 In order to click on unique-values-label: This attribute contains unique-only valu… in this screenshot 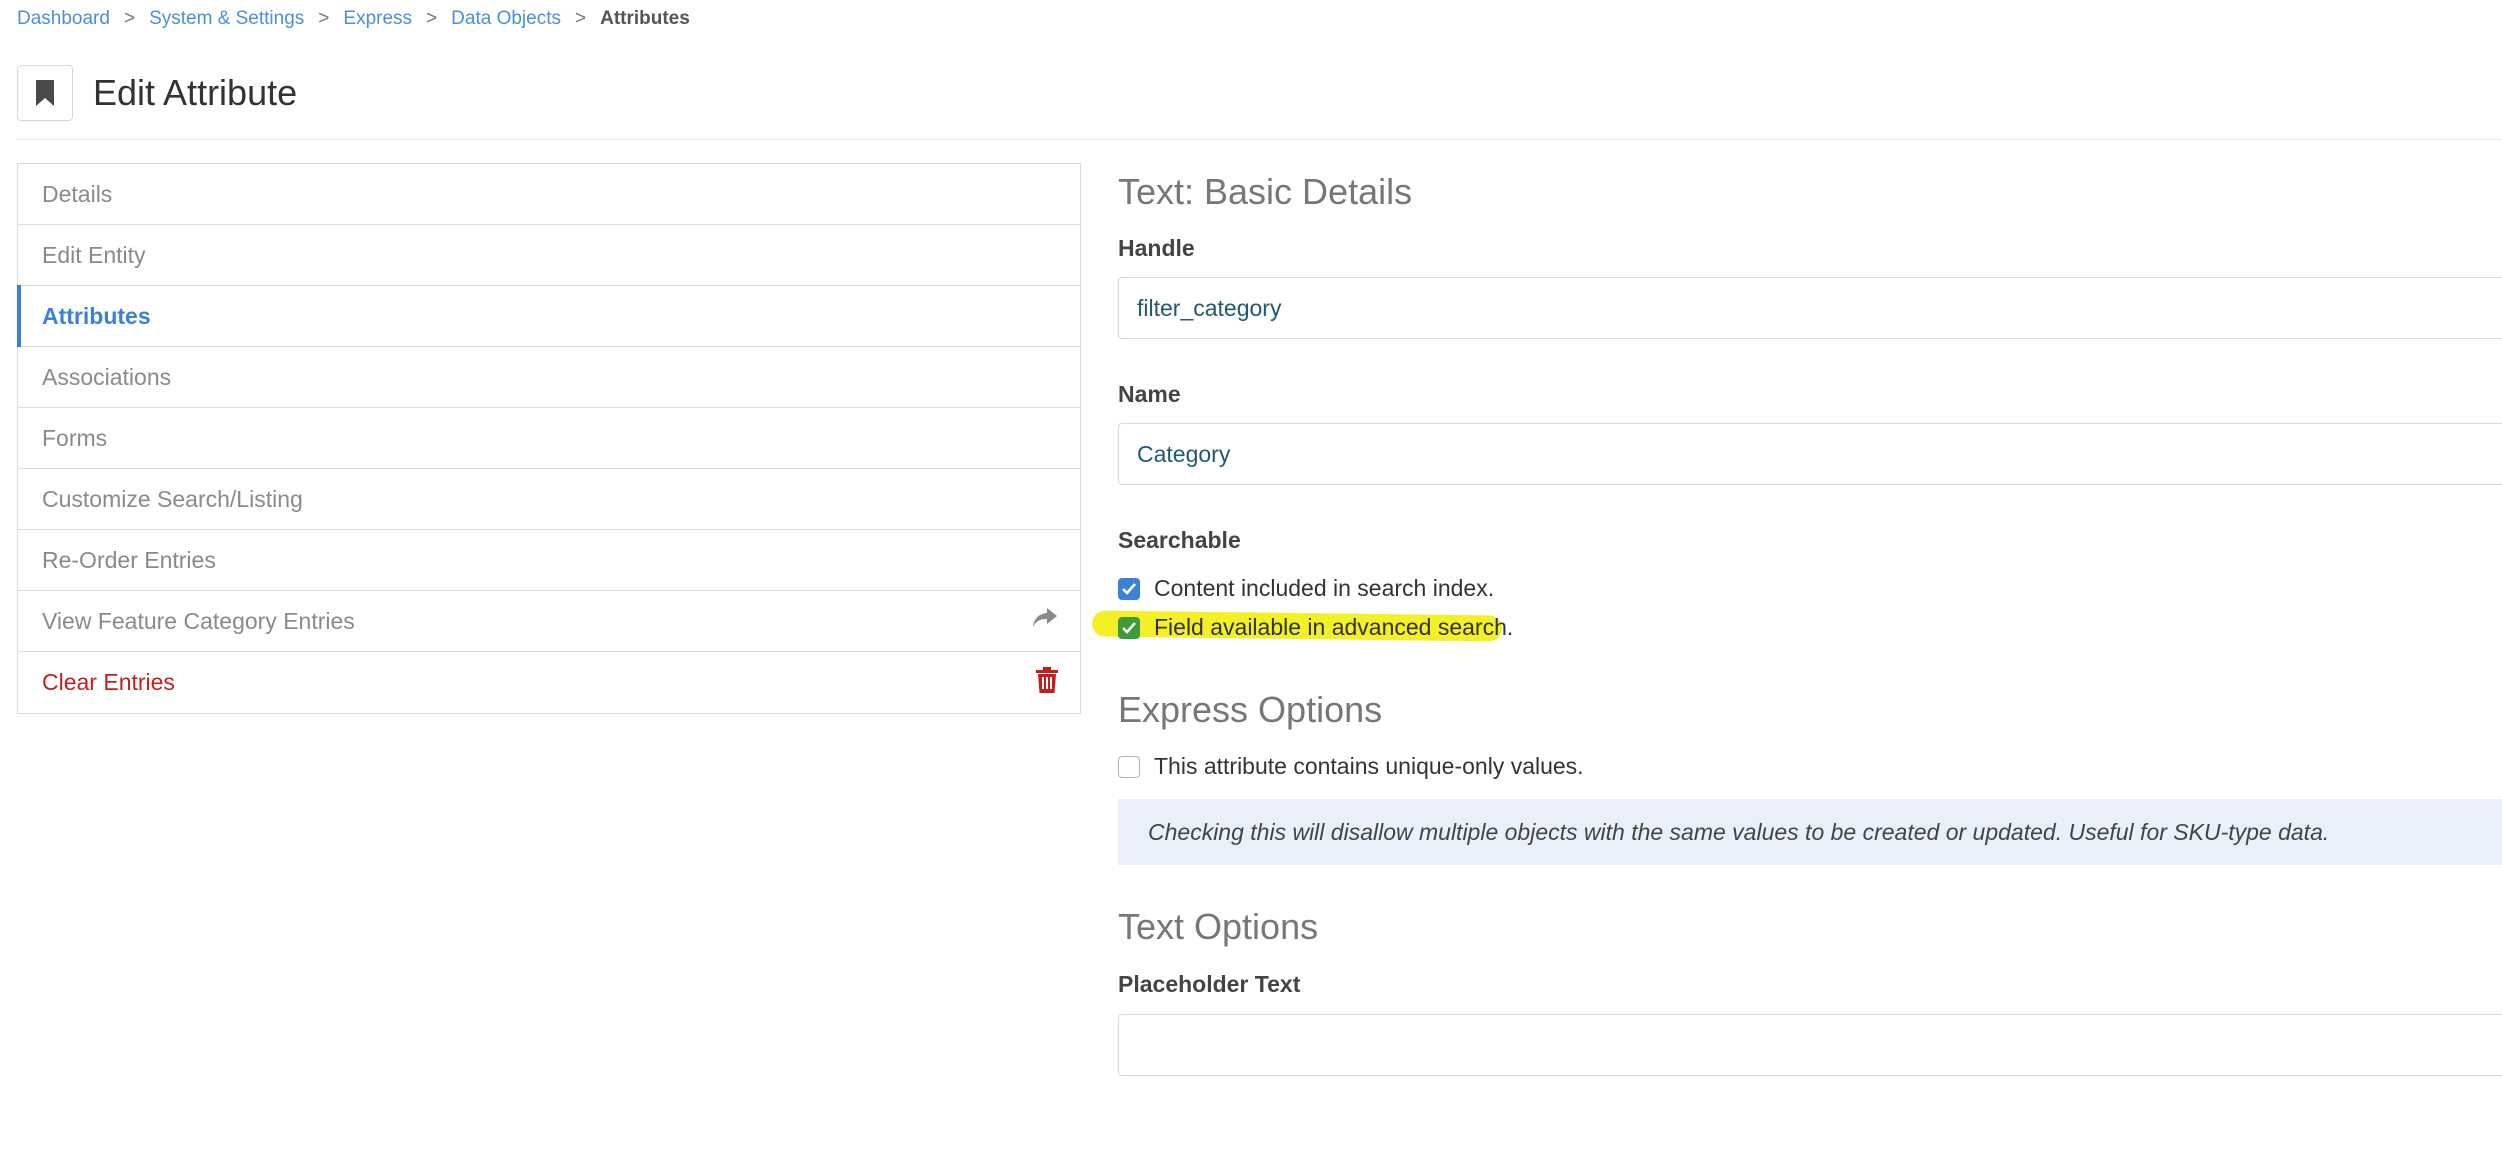, I will do `click(1369, 766)`.